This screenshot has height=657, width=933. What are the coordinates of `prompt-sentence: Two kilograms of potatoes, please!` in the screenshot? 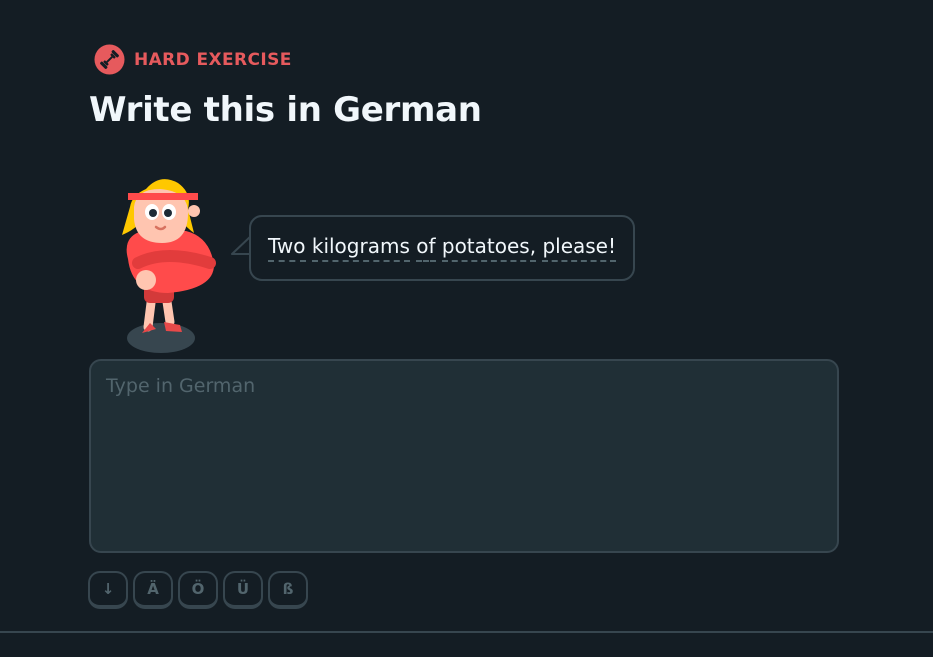 It's located at (442, 248).